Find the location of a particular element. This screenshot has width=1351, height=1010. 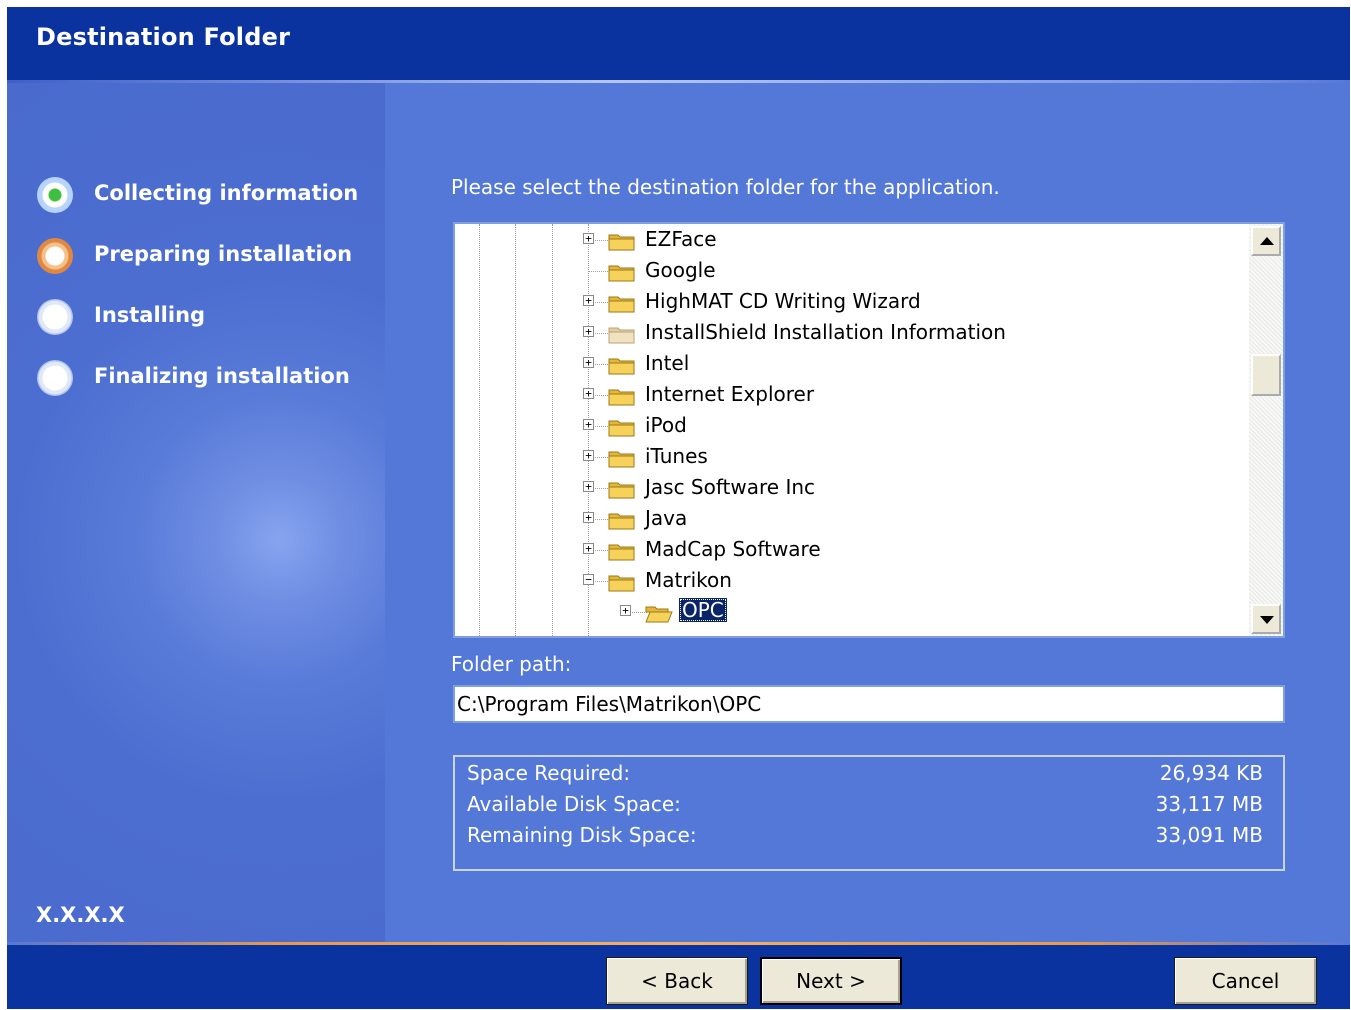

tree-item: + InstallShield Installation Information is located at coordinates (852, 333).